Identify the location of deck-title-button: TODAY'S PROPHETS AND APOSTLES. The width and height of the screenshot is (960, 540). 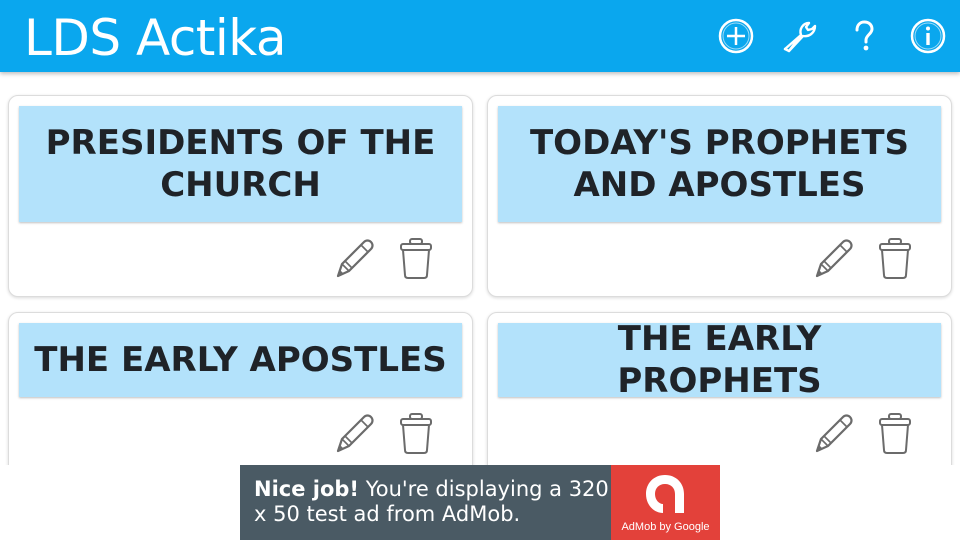
(719, 164).